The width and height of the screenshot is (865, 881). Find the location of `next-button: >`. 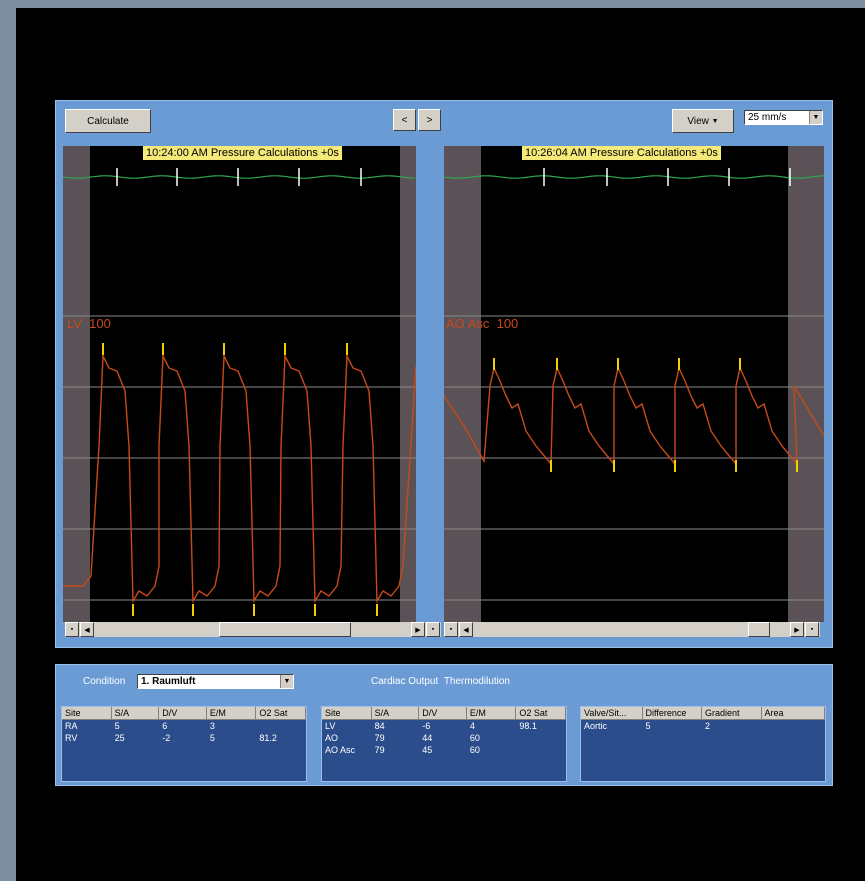

next-button: > is located at coordinates (429, 120).